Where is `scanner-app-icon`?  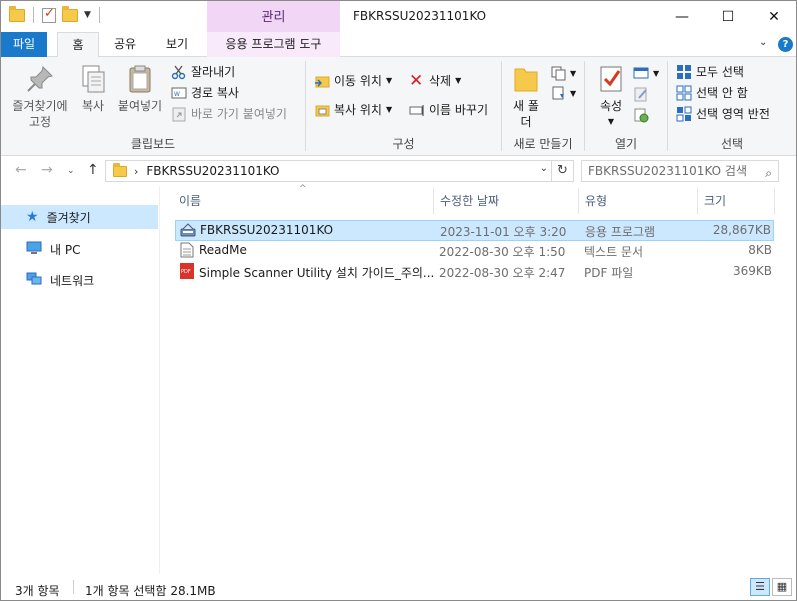 scanner-app-icon is located at coordinates (188, 231).